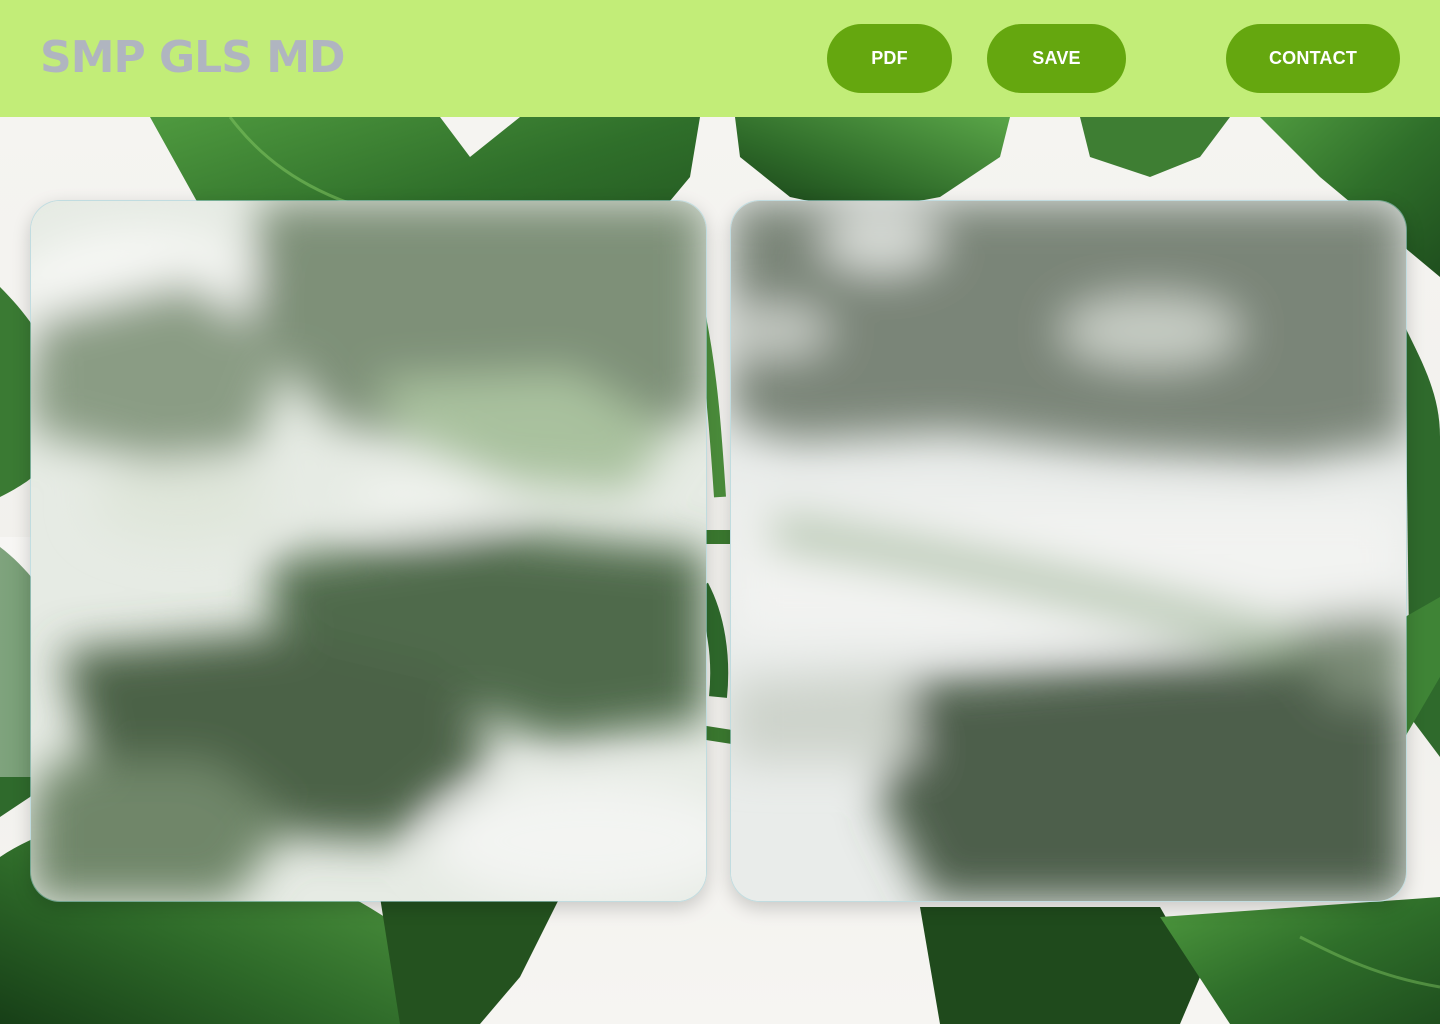 This screenshot has height=1024, width=1440. What do you see at coordinates (720, 58) in the screenshot?
I see `top-navigation-bar: SMP GLS MD PDF SAVE CONTACT` at bounding box center [720, 58].